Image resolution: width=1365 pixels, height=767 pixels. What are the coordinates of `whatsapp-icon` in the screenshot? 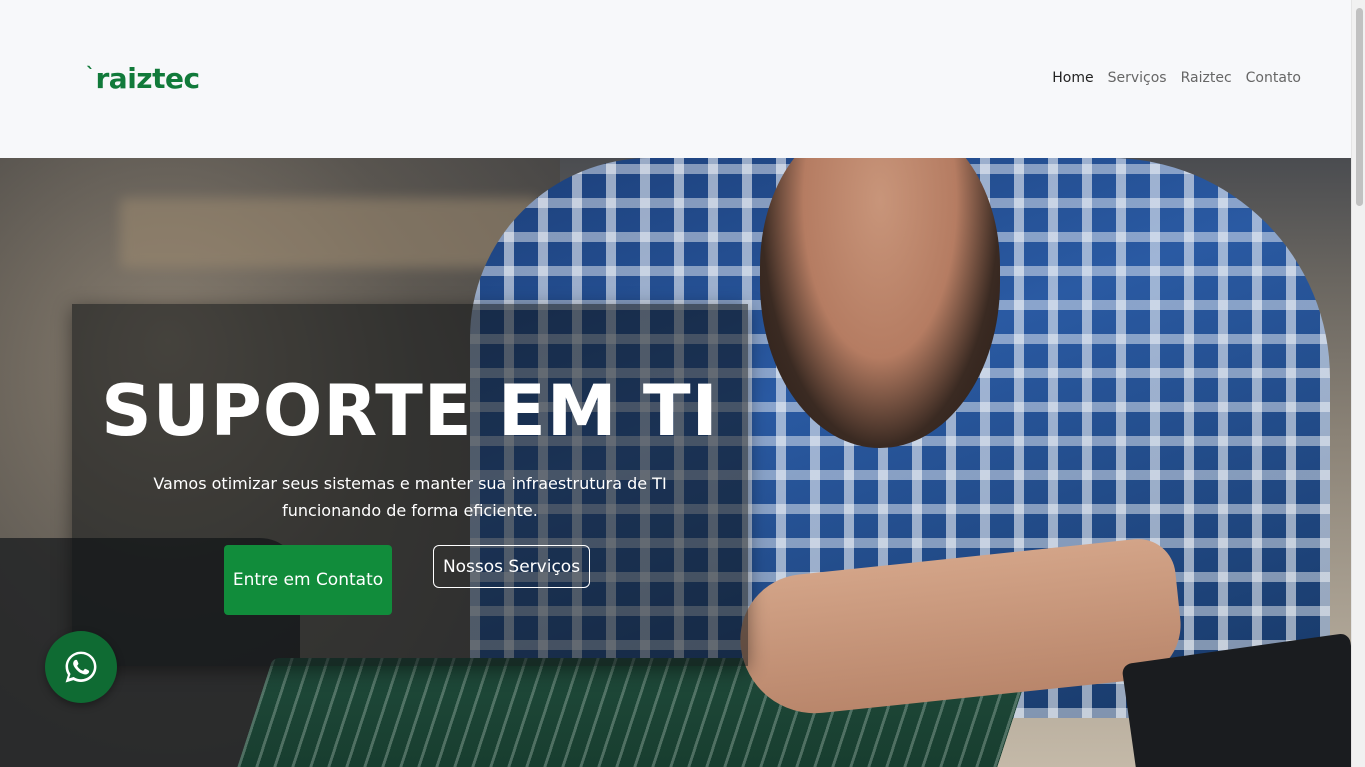 It's located at (81, 667).